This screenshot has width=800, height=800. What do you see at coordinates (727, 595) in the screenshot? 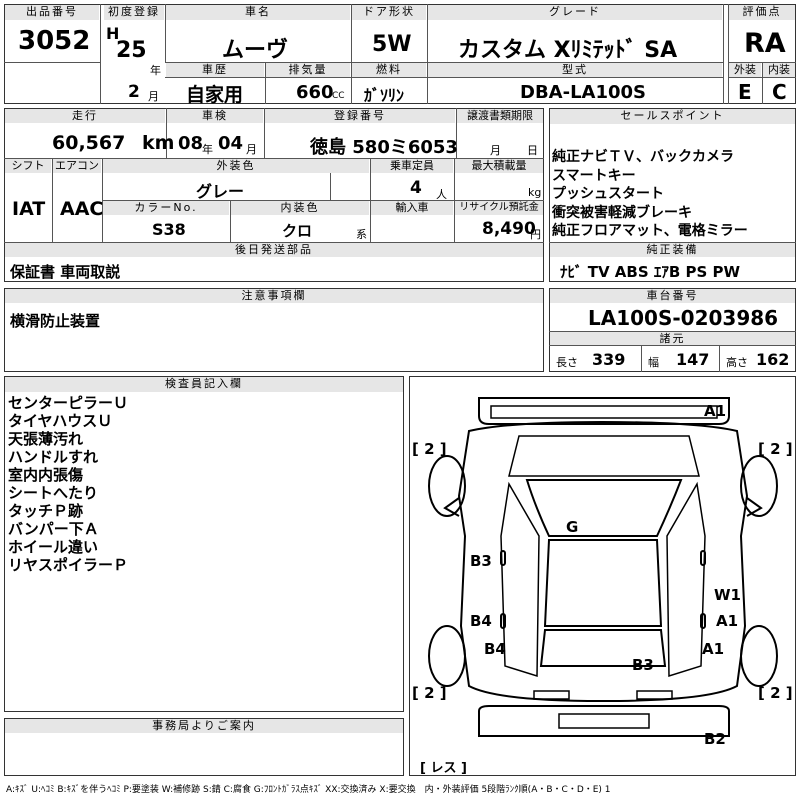
I see `mark-w1: W1` at bounding box center [727, 595].